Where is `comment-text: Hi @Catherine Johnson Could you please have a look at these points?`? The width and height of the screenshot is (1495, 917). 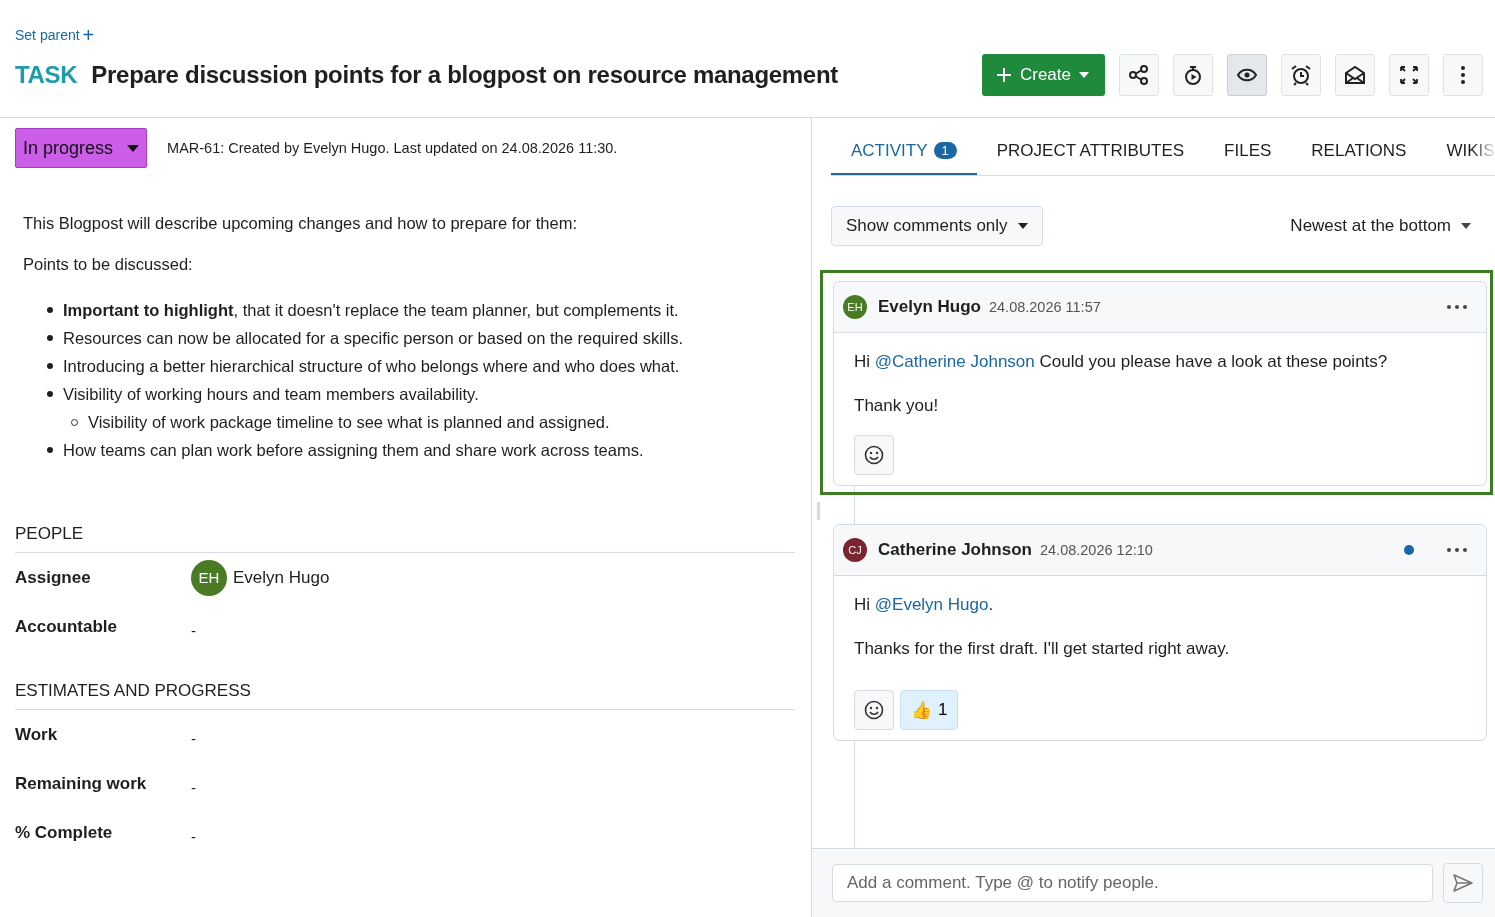 comment-text: Hi @Catherine Johnson Could you please have a look at these points? is located at coordinates (1121, 362).